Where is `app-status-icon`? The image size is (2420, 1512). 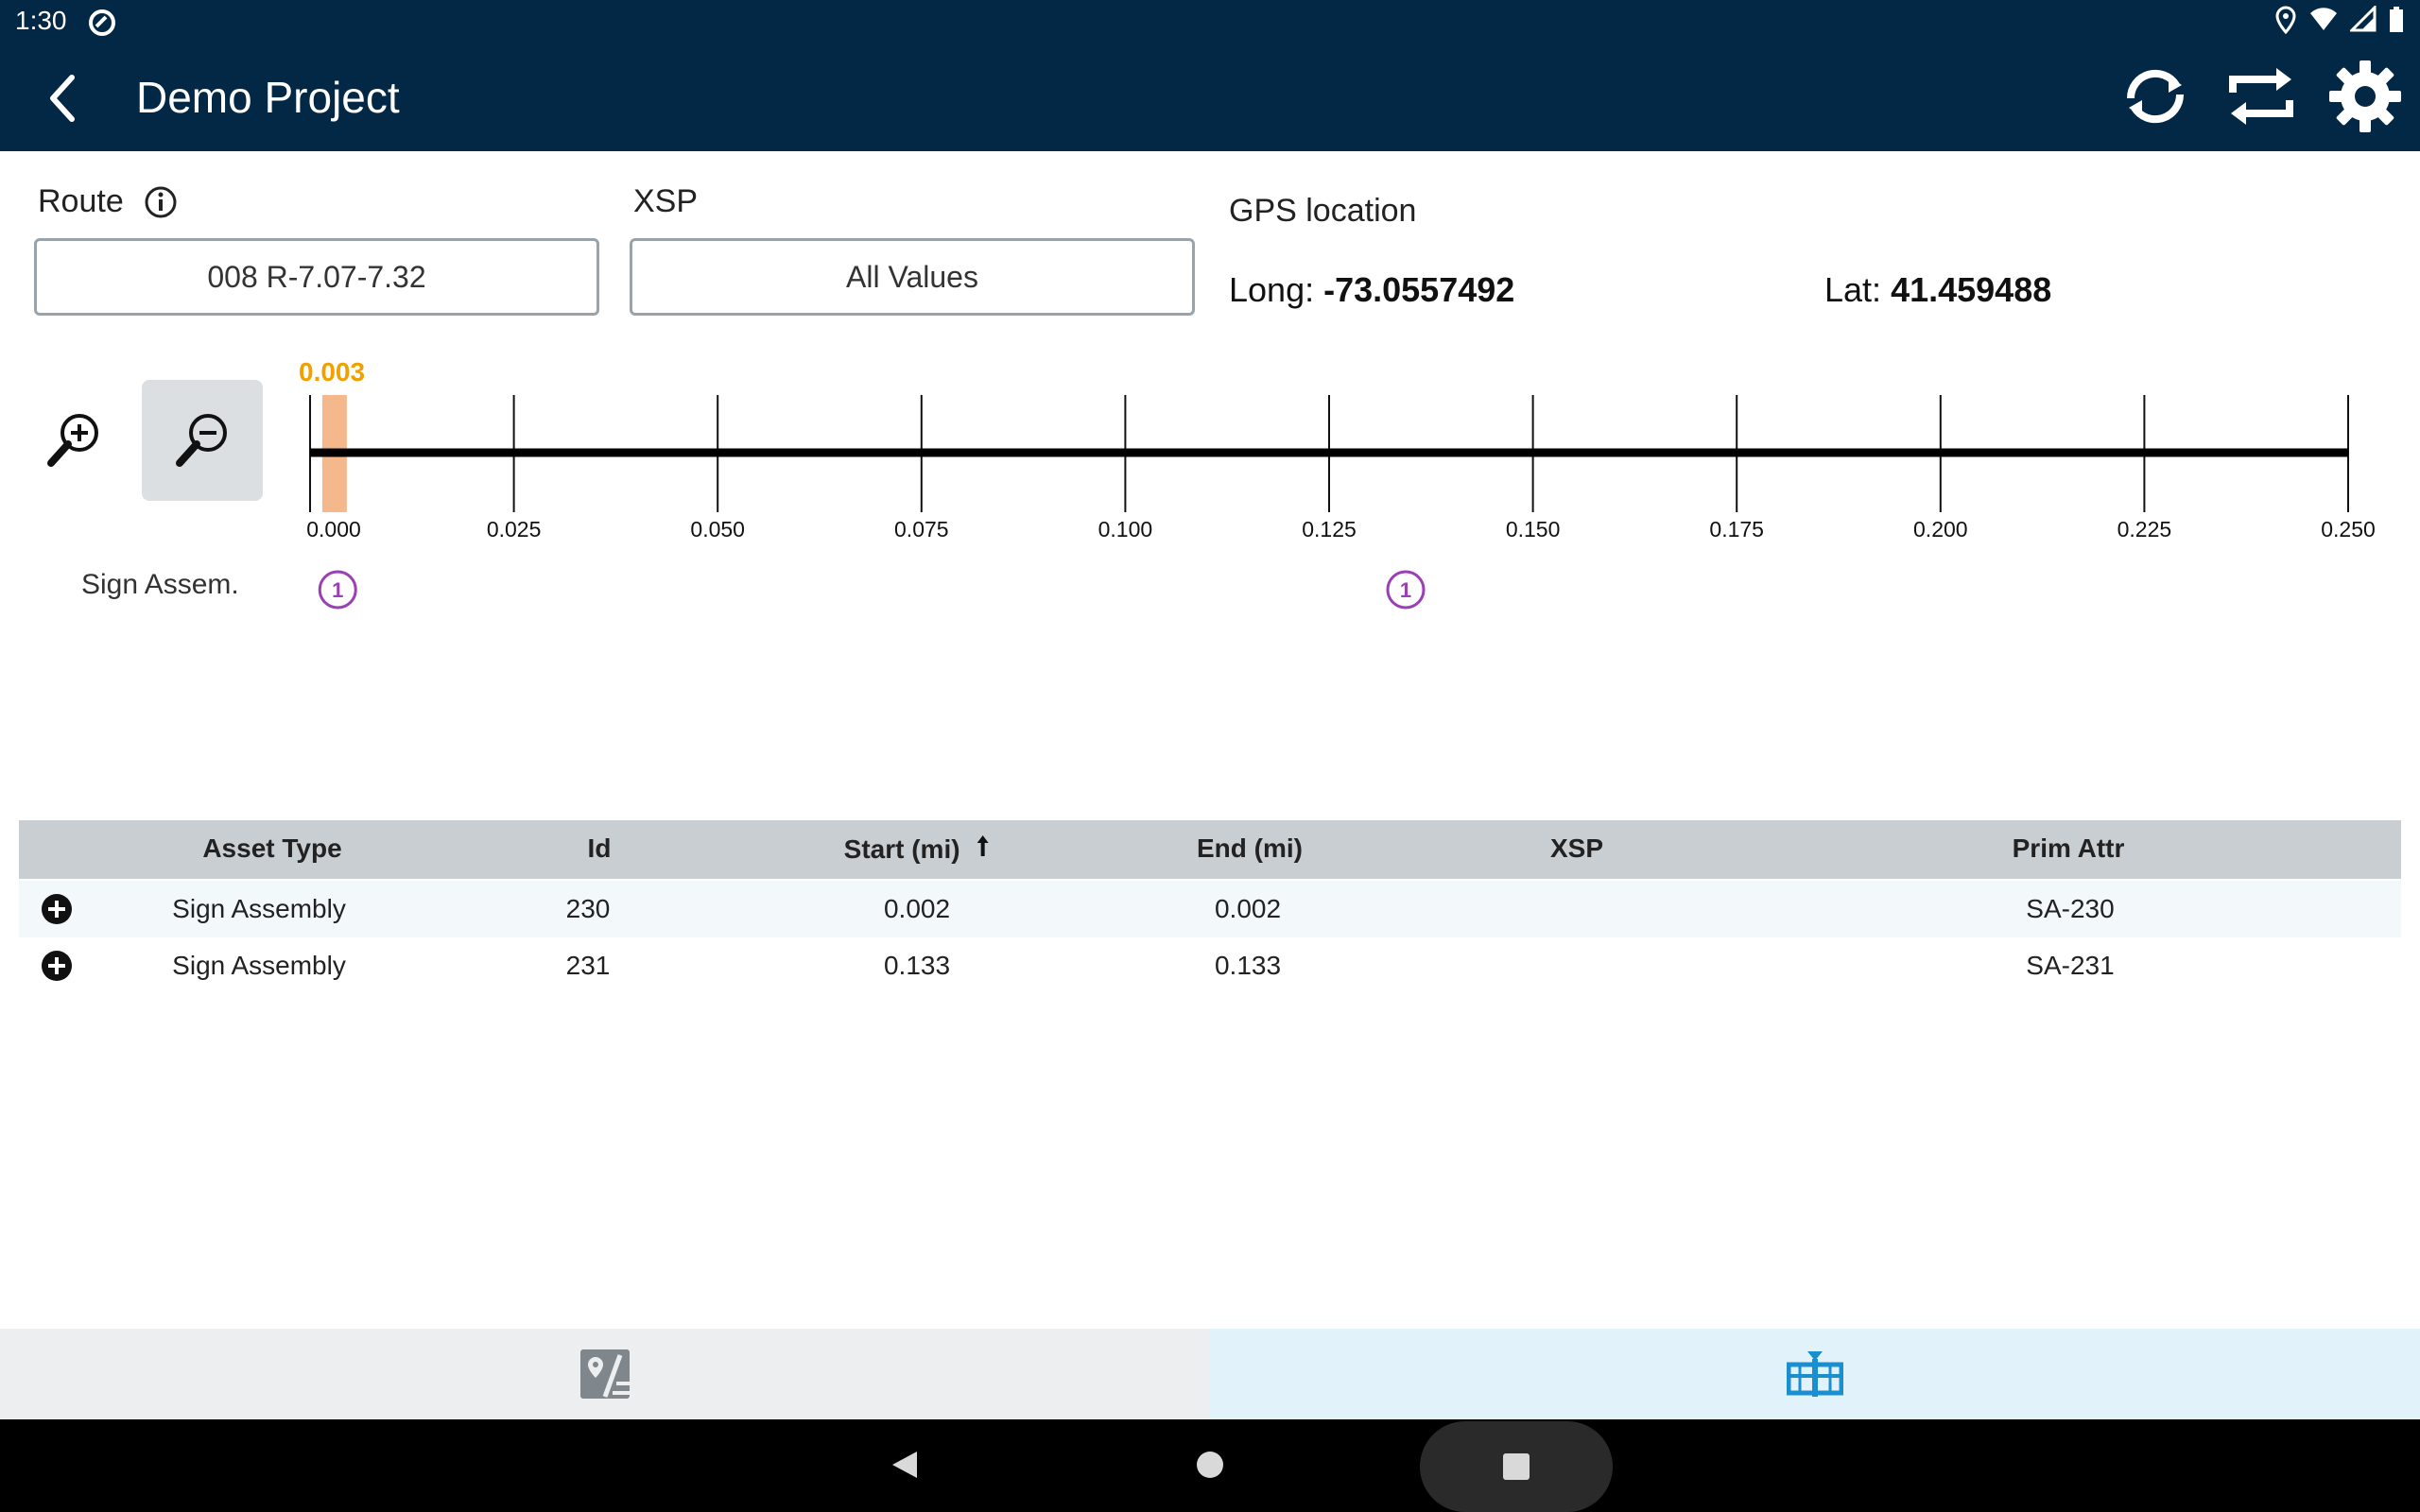 app-status-icon is located at coordinates (102, 23).